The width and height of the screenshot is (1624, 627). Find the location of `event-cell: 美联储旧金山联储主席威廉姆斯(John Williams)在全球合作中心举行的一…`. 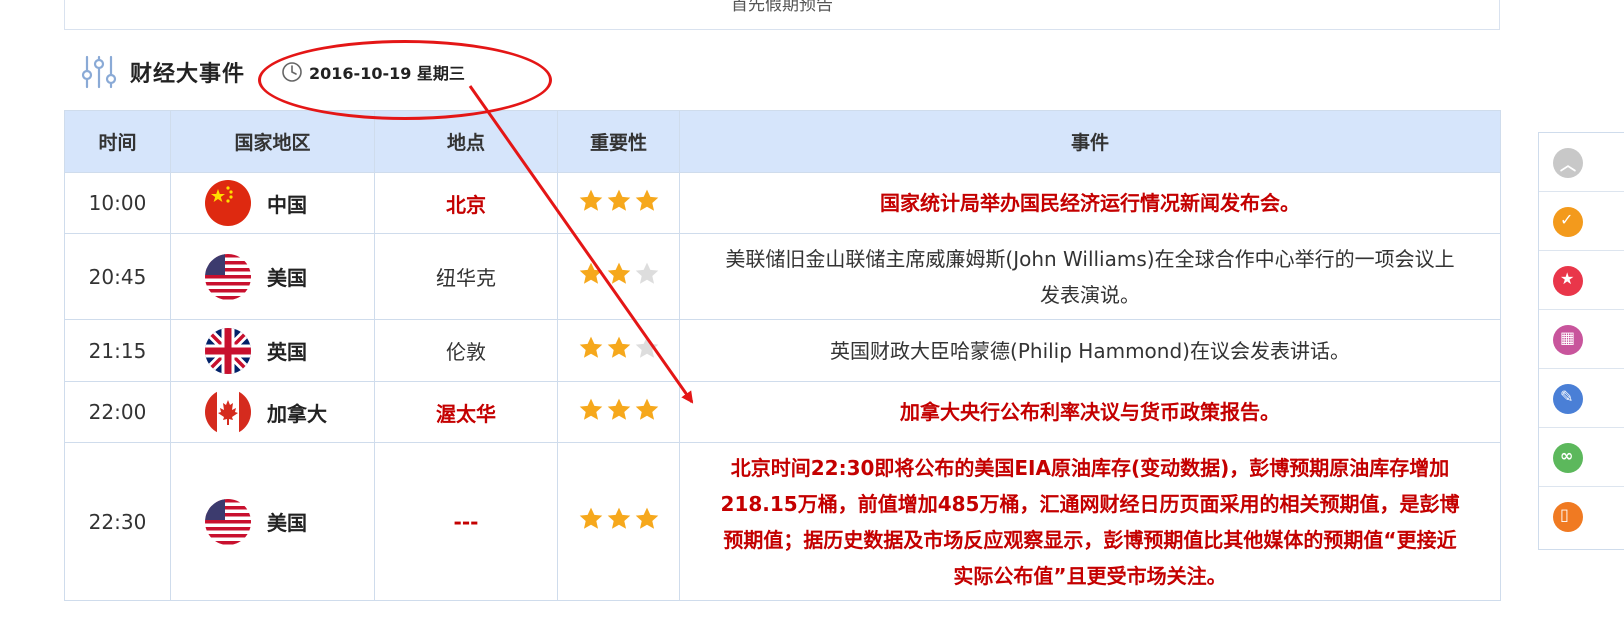

event-cell: 美联储旧金山联储主席威廉姆斯(John Williams)在全球合作中心举行的一… is located at coordinates (1090, 276).